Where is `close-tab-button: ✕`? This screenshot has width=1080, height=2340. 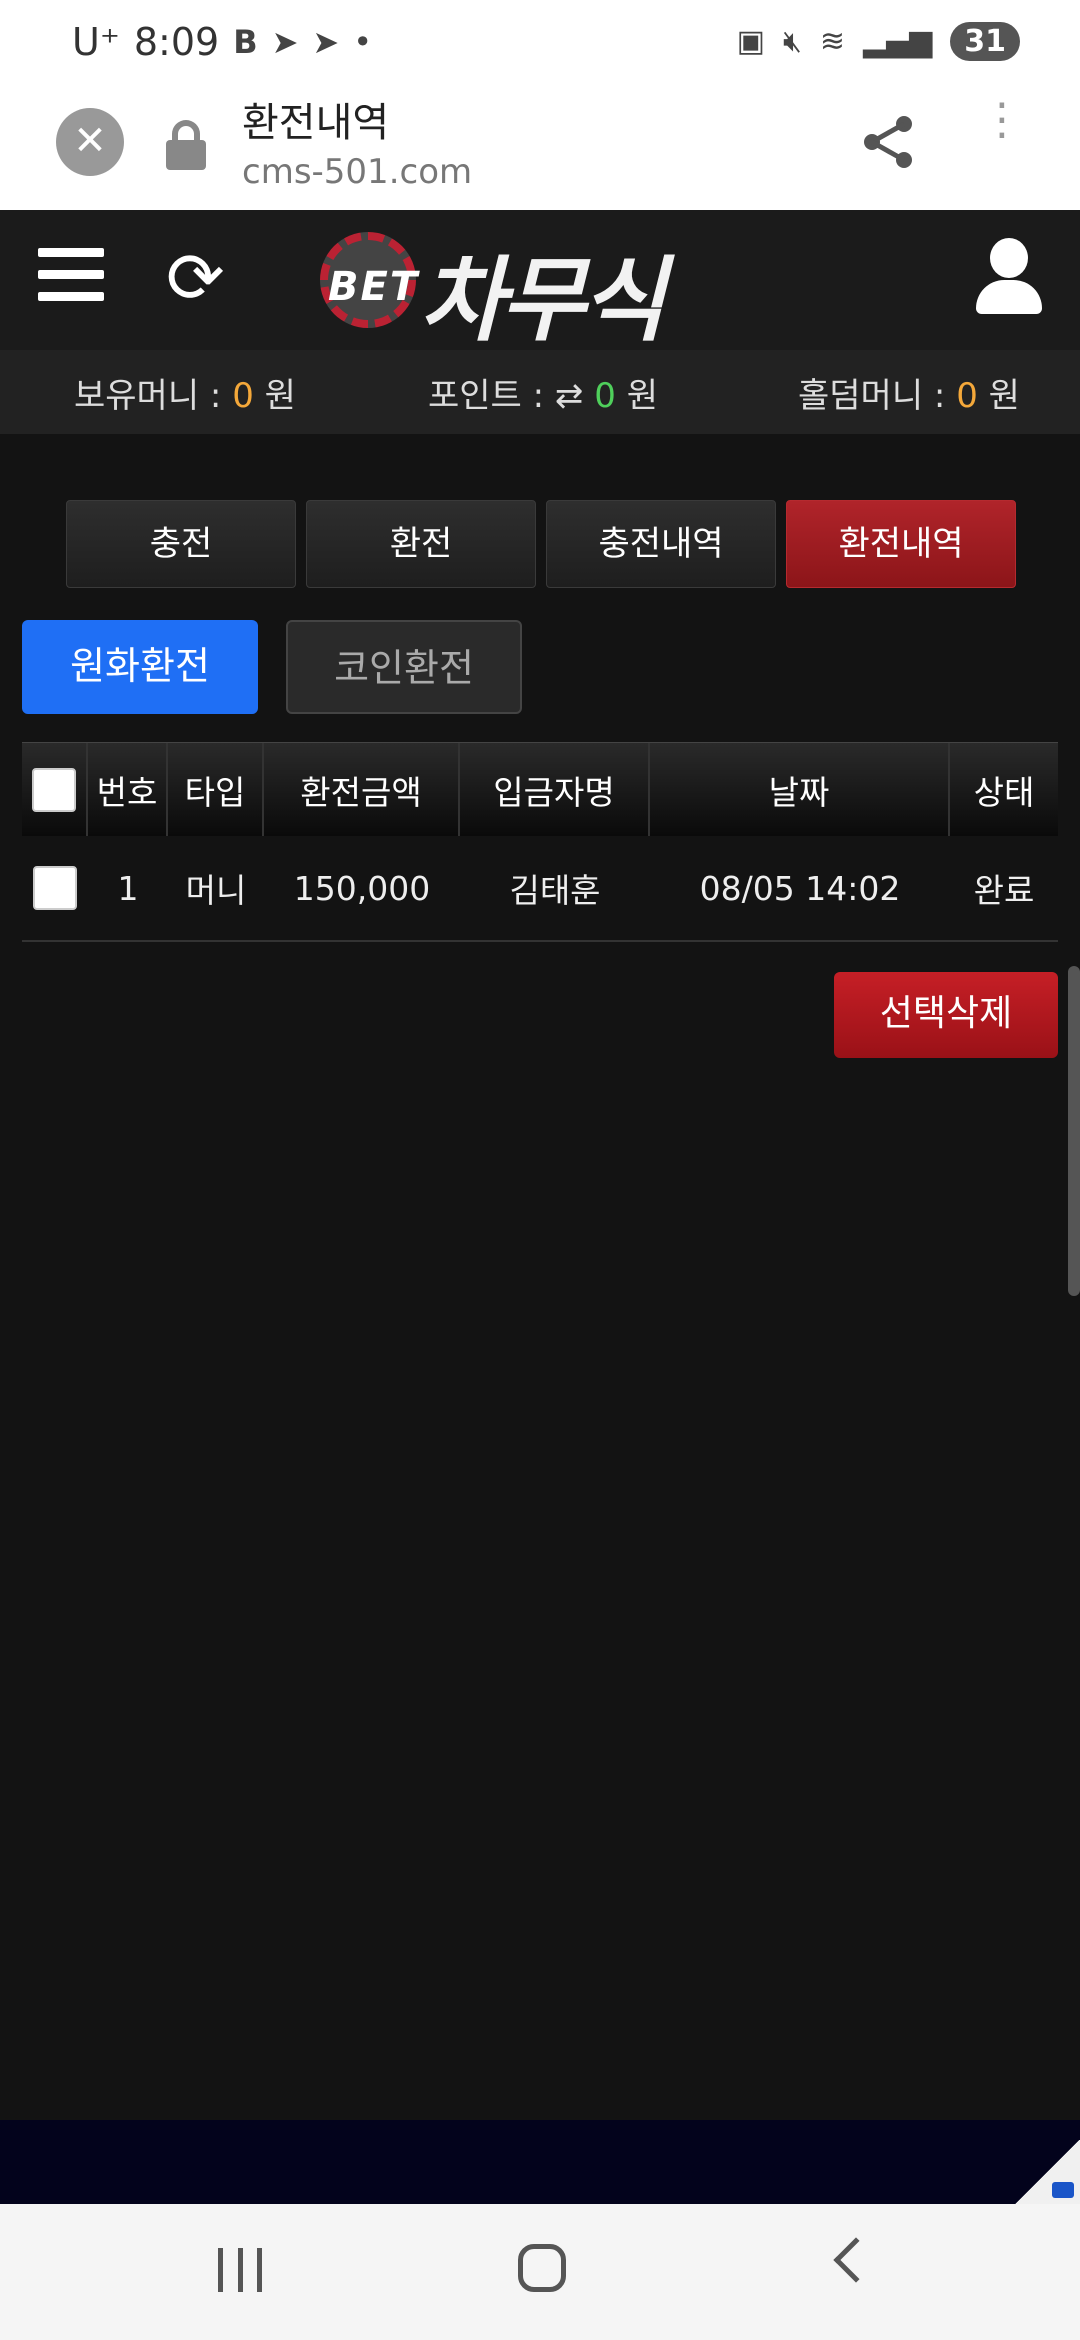 close-tab-button: ✕ is located at coordinates (90, 142).